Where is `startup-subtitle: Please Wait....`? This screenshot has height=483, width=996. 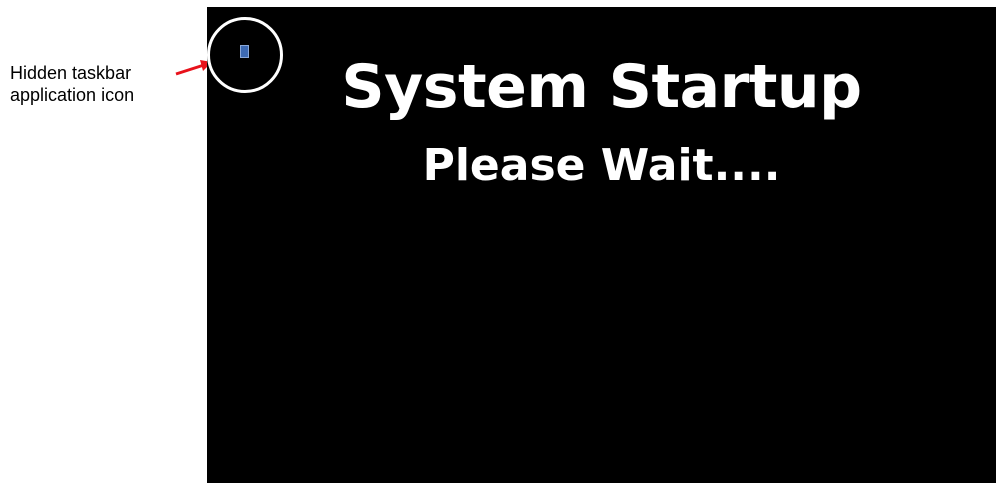 startup-subtitle: Please Wait.... is located at coordinates (601, 165).